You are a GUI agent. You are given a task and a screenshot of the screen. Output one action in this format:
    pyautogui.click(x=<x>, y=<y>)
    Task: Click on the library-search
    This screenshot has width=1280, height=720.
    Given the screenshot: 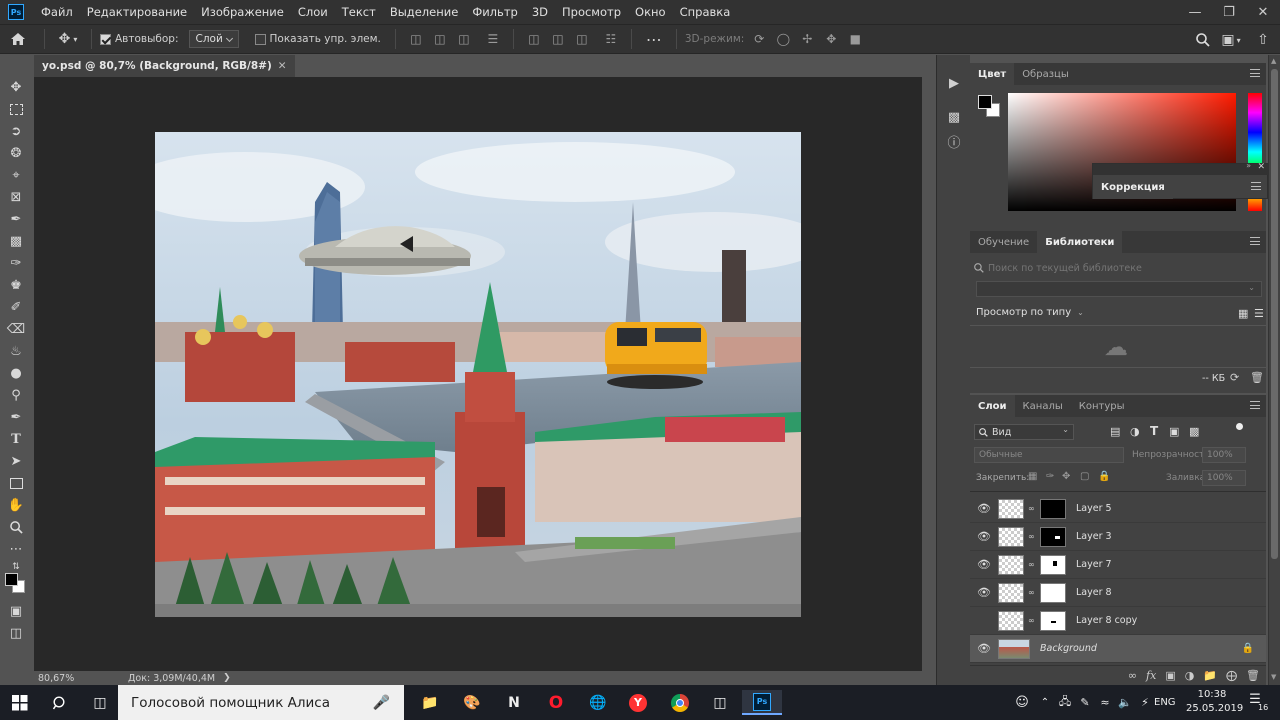 What is the action you would take?
    pyautogui.click(x=1119, y=268)
    